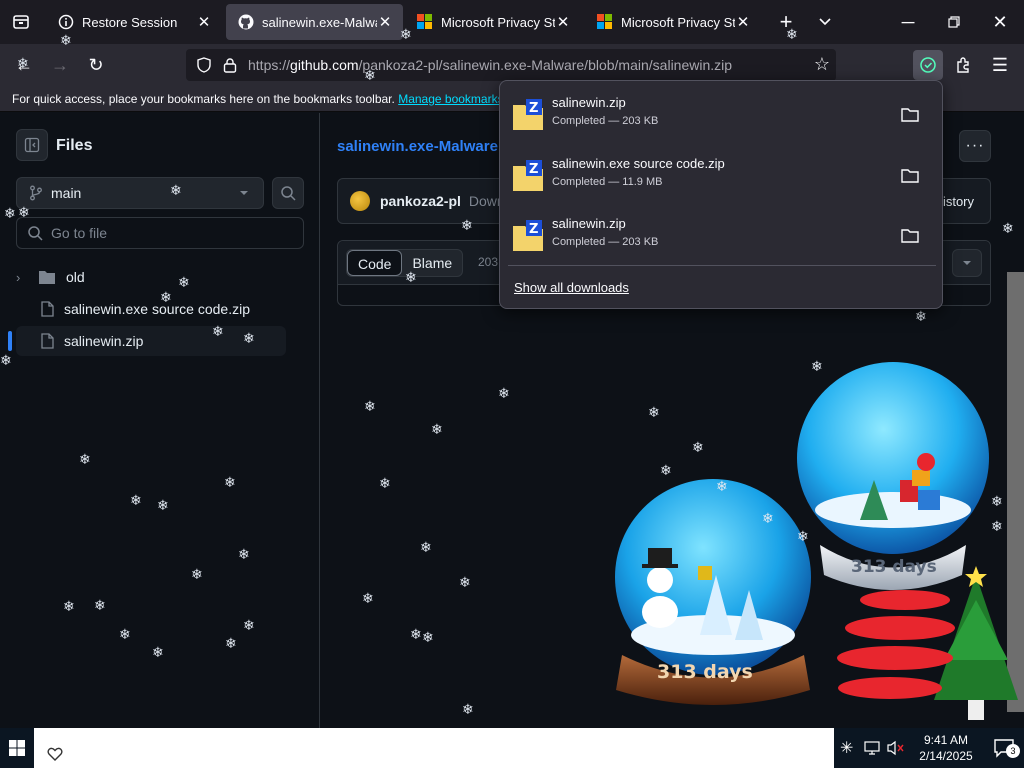  Describe the element at coordinates (946, 748) in the screenshot. I see `clock: 9:41 AM 2/14/2025` at that location.